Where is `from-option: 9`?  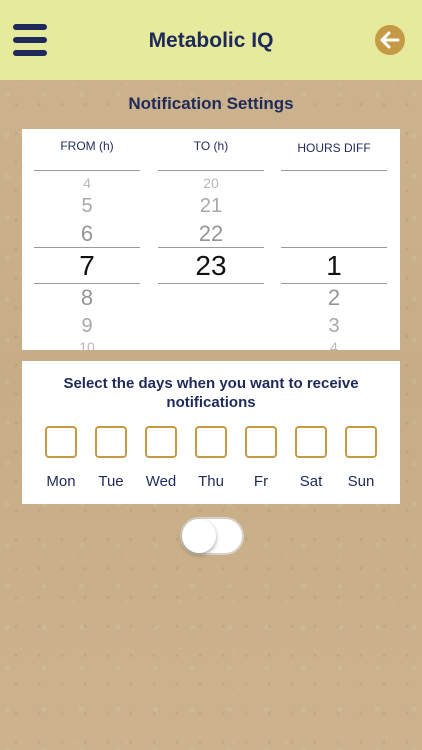
from-option: 9 is located at coordinates (87, 326).